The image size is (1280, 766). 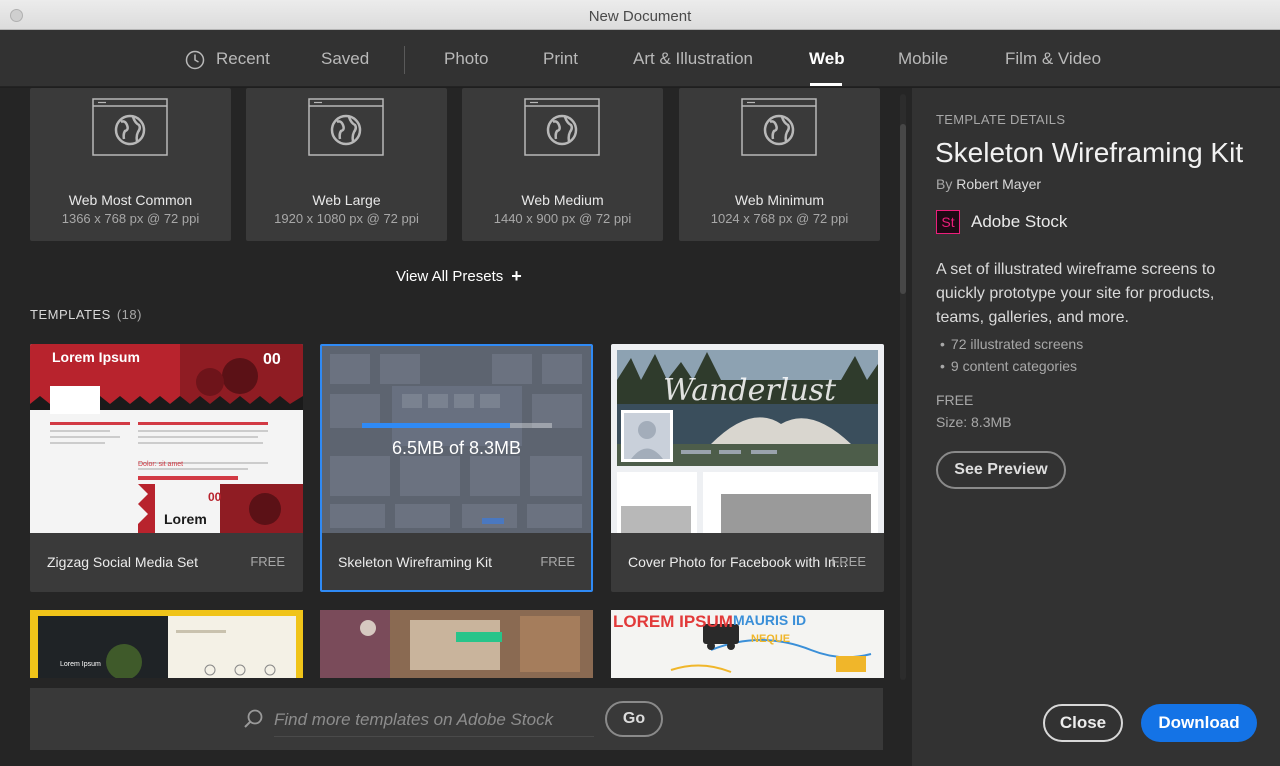 I want to click on template-thumbnail: Lorem Ipsum 00 Dolor: sit amet 00 Lorem, so click(x=166, y=438).